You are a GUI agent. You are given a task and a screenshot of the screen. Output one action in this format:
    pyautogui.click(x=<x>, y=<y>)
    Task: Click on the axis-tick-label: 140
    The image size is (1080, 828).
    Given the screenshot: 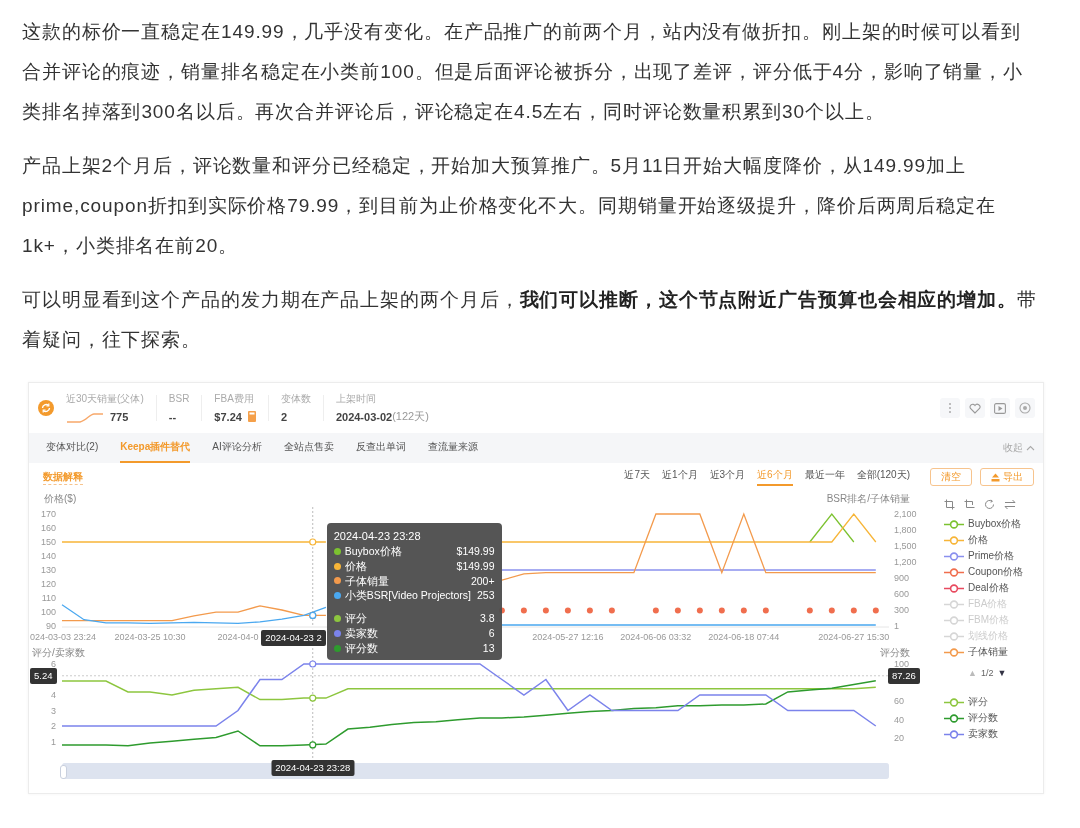 What is the action you would take?
    pyautogui.click(x=48, y=556)
    